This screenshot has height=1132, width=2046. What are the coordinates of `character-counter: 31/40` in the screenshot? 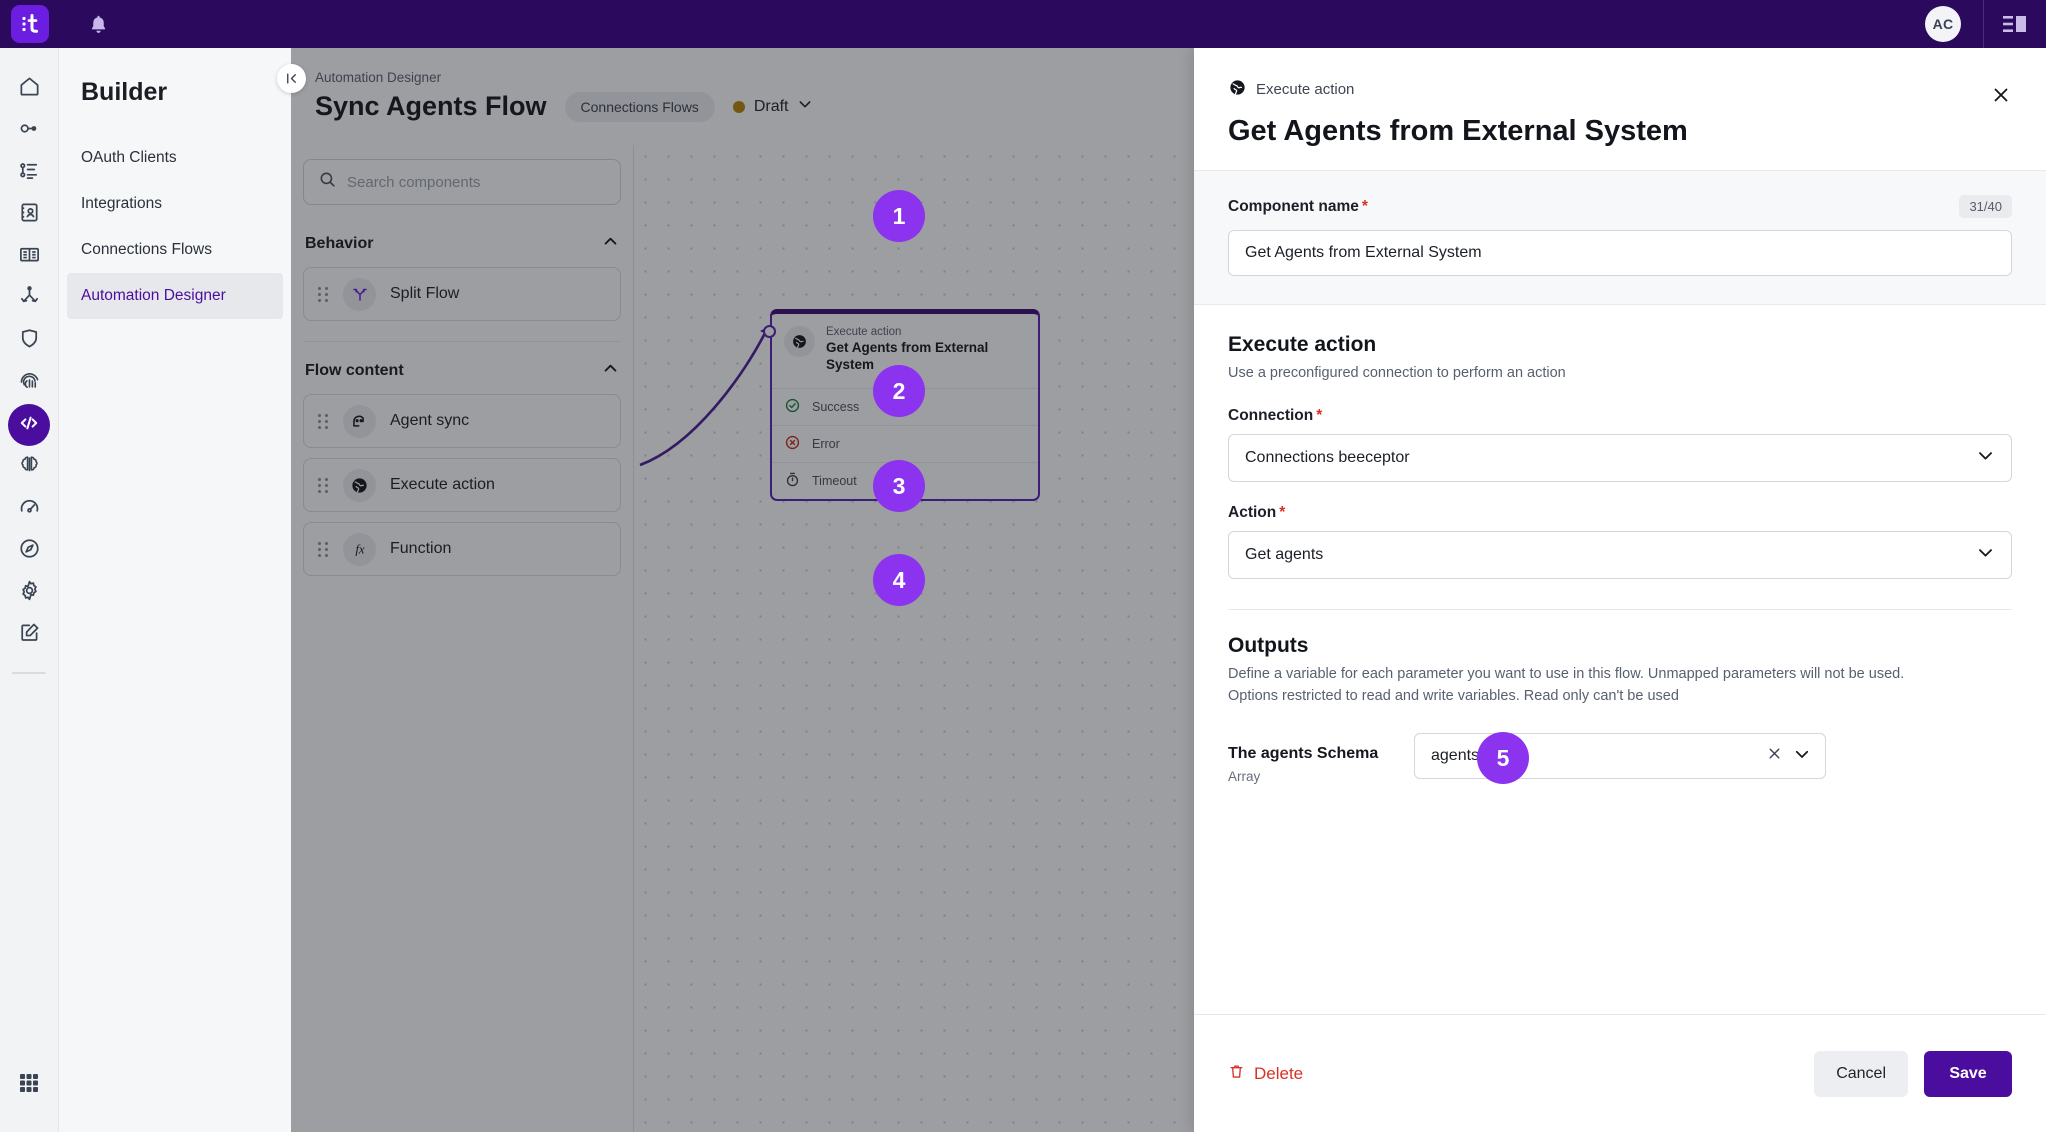 It's located at (1985, 206).